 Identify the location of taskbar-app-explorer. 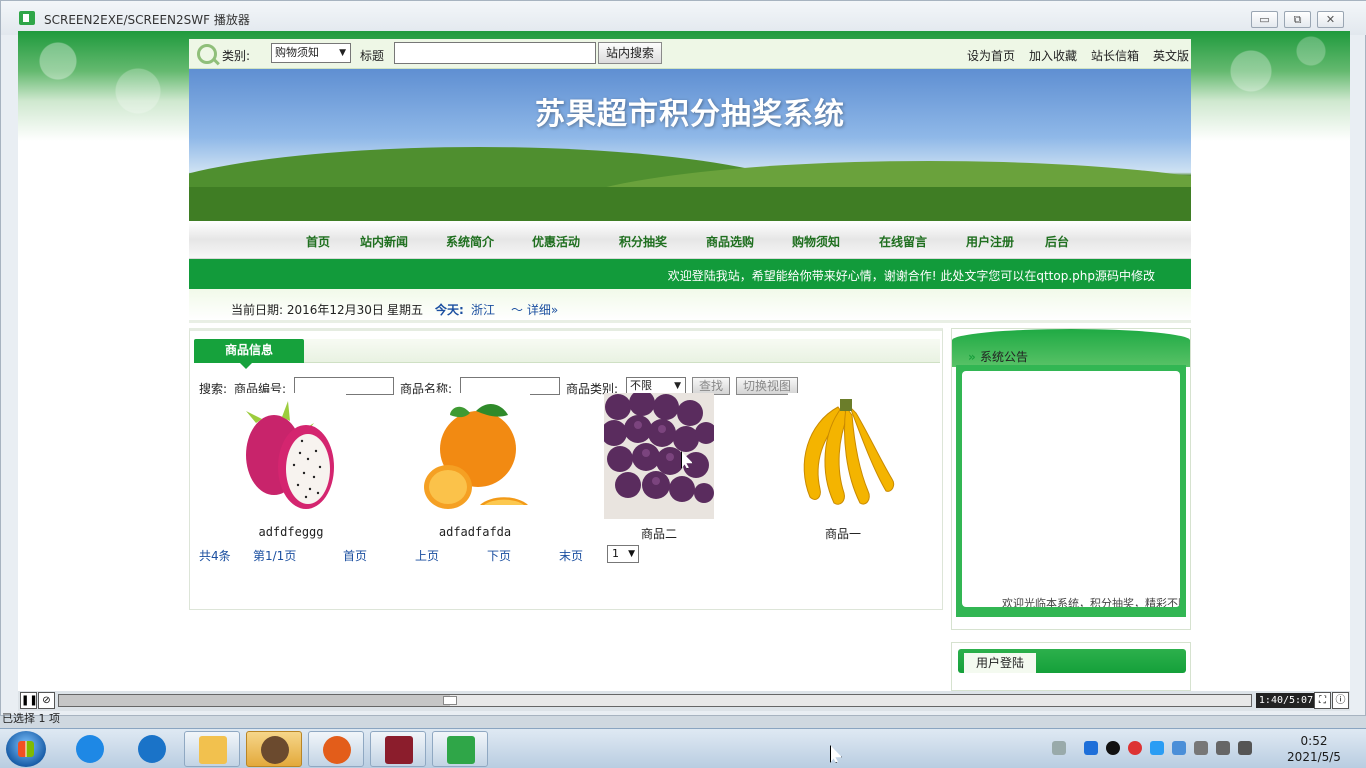
(212, 749).